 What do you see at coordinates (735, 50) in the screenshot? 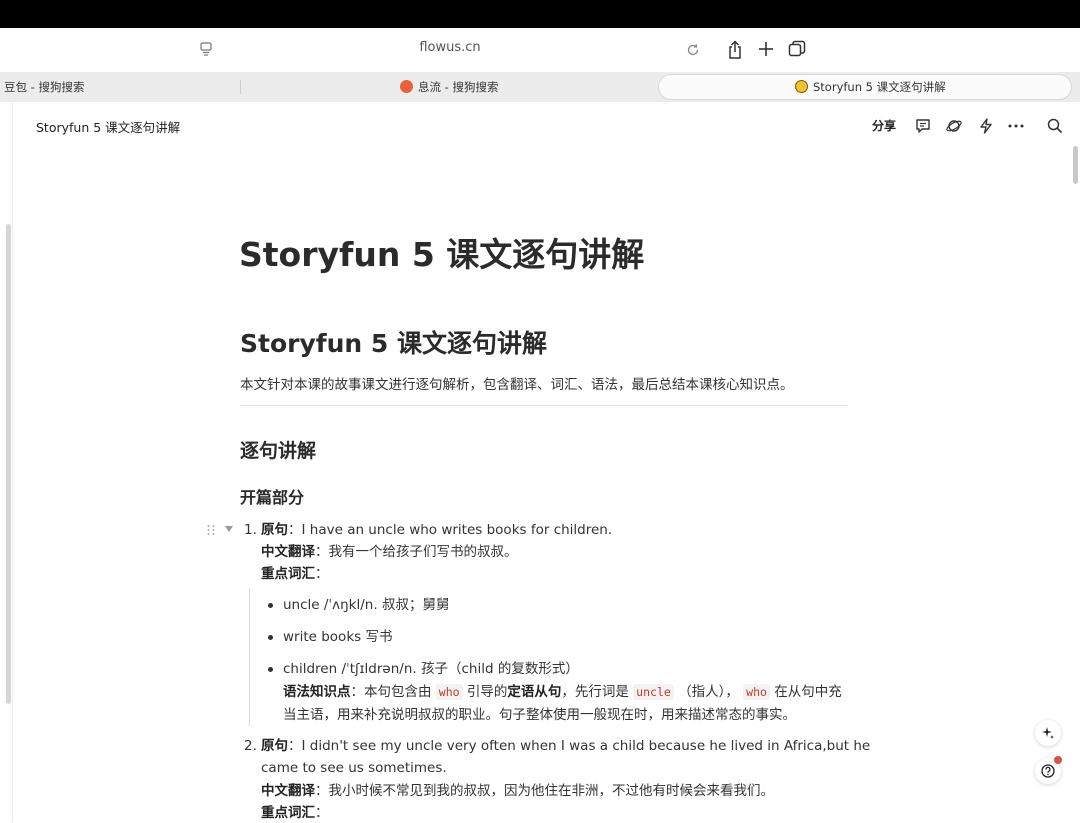
I see `share-icon` at bounding box center [735, 50].